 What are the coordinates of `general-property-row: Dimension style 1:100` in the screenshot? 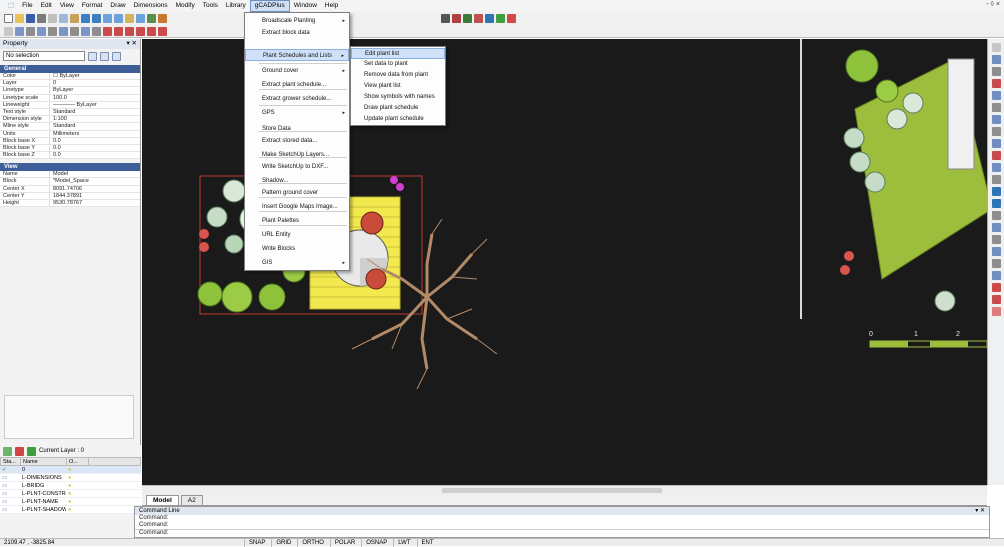 It's located at (70, 120).